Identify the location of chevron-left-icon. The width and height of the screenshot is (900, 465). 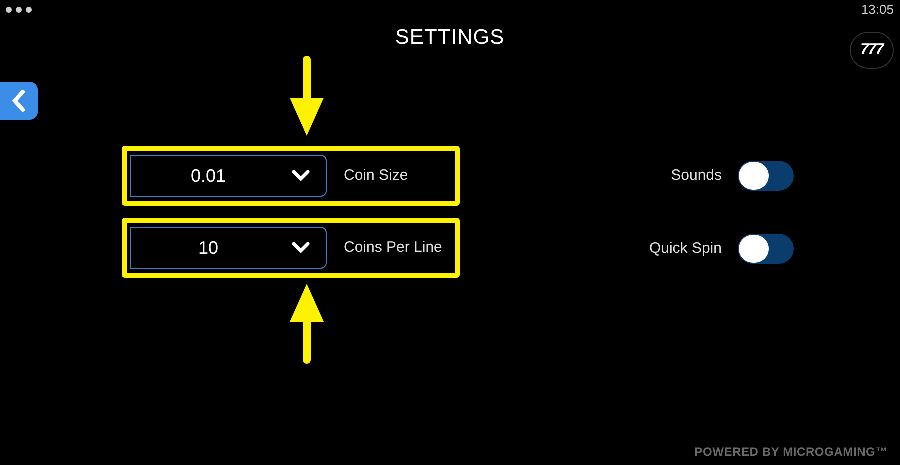
(19, 101).